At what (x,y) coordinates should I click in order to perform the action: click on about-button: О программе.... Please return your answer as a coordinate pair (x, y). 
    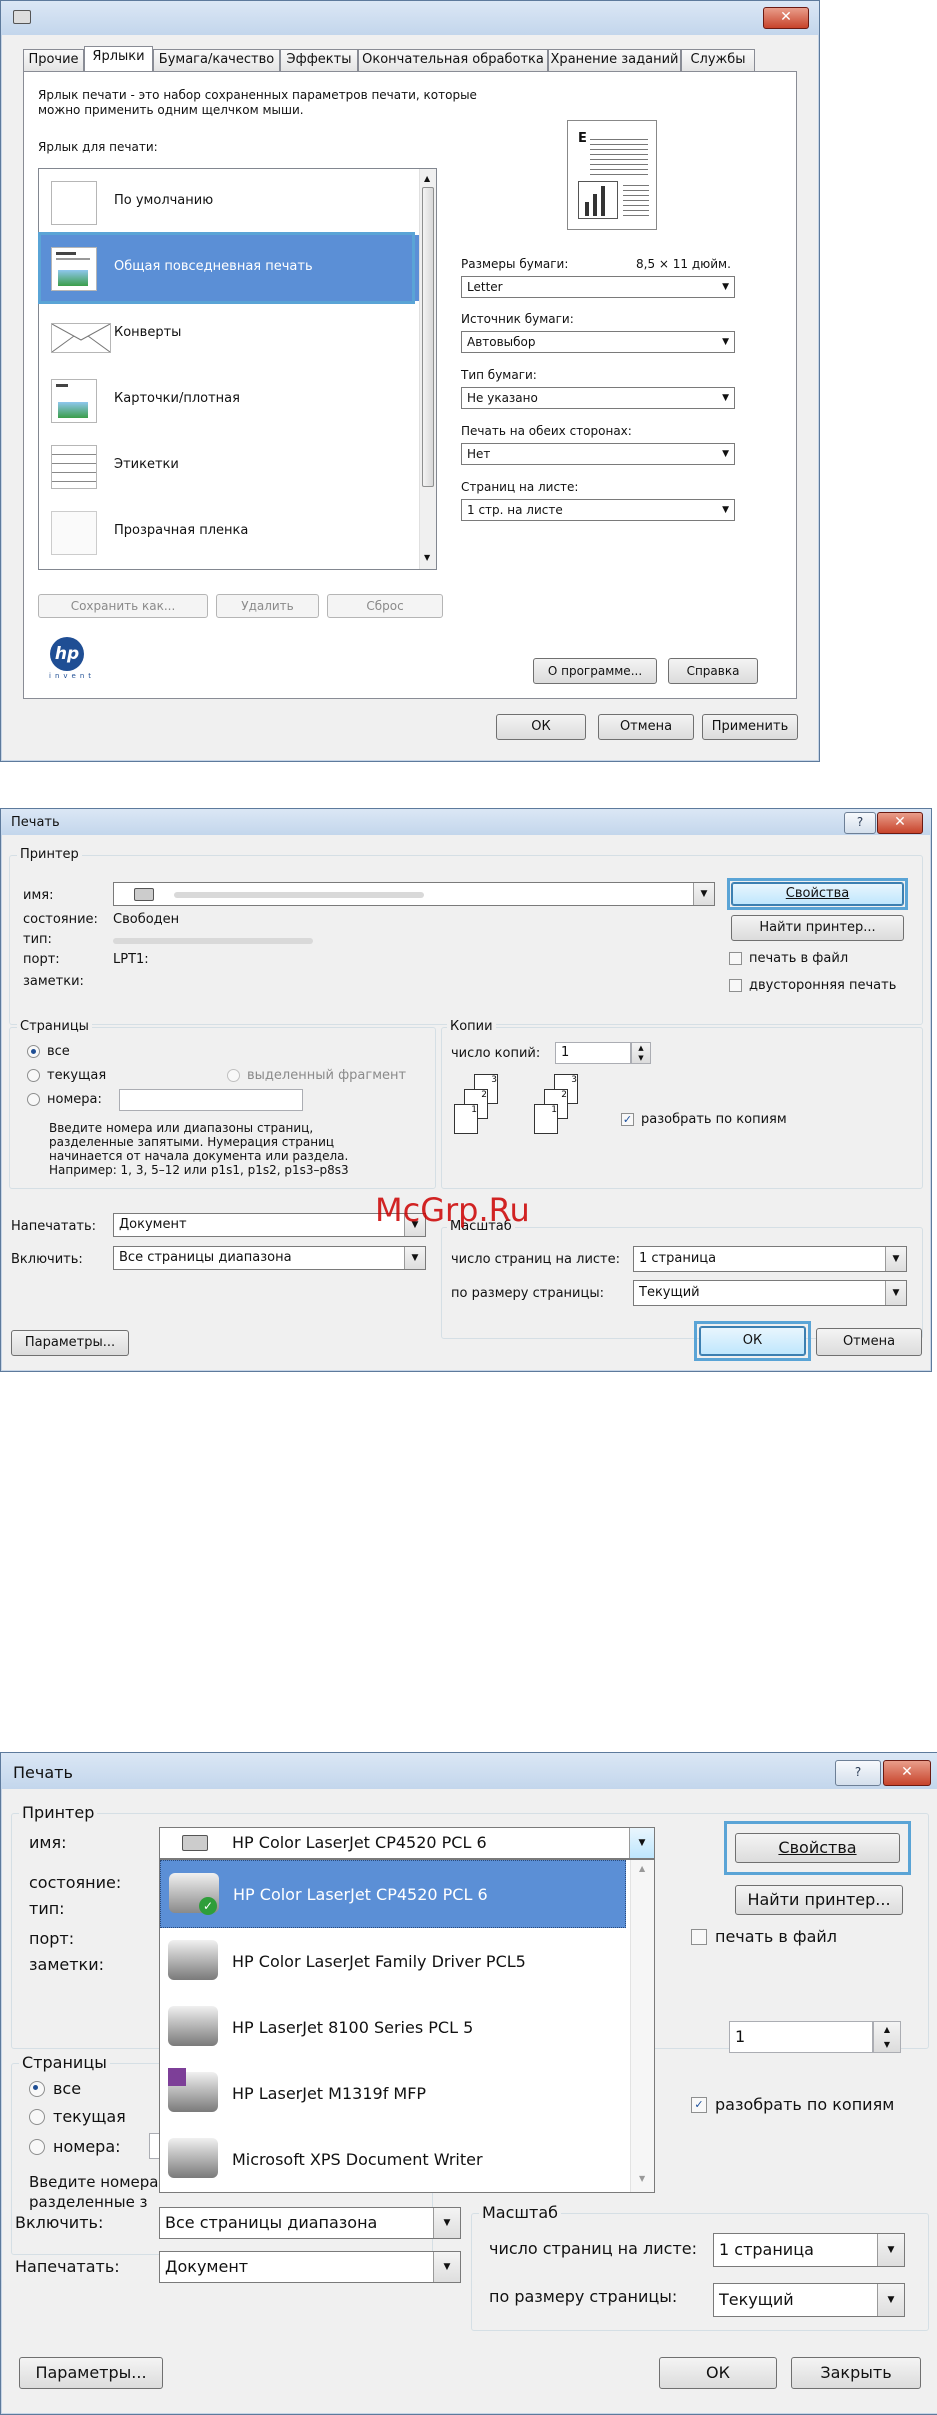
    Looking at the image, I should click on (595, 671).